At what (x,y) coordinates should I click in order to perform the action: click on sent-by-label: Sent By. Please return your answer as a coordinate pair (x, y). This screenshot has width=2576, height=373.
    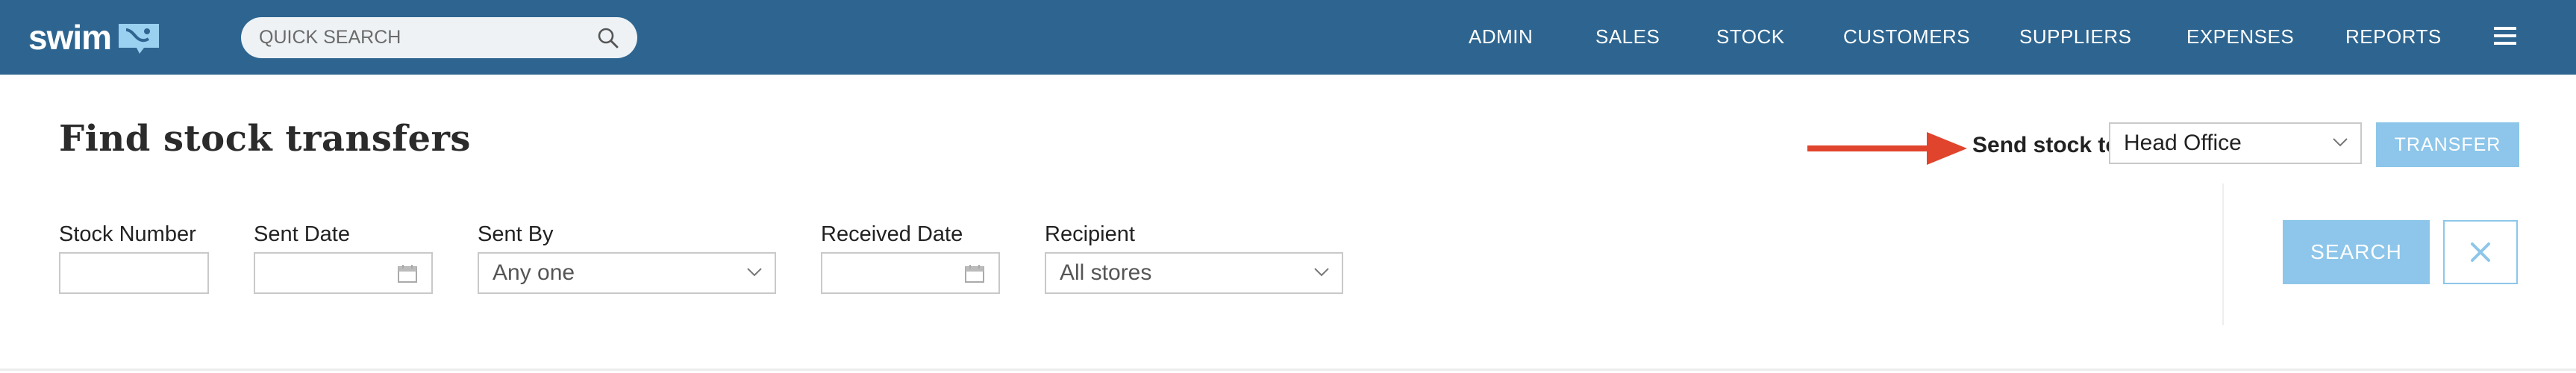
    Looking at the image, I should click on (516, 234).